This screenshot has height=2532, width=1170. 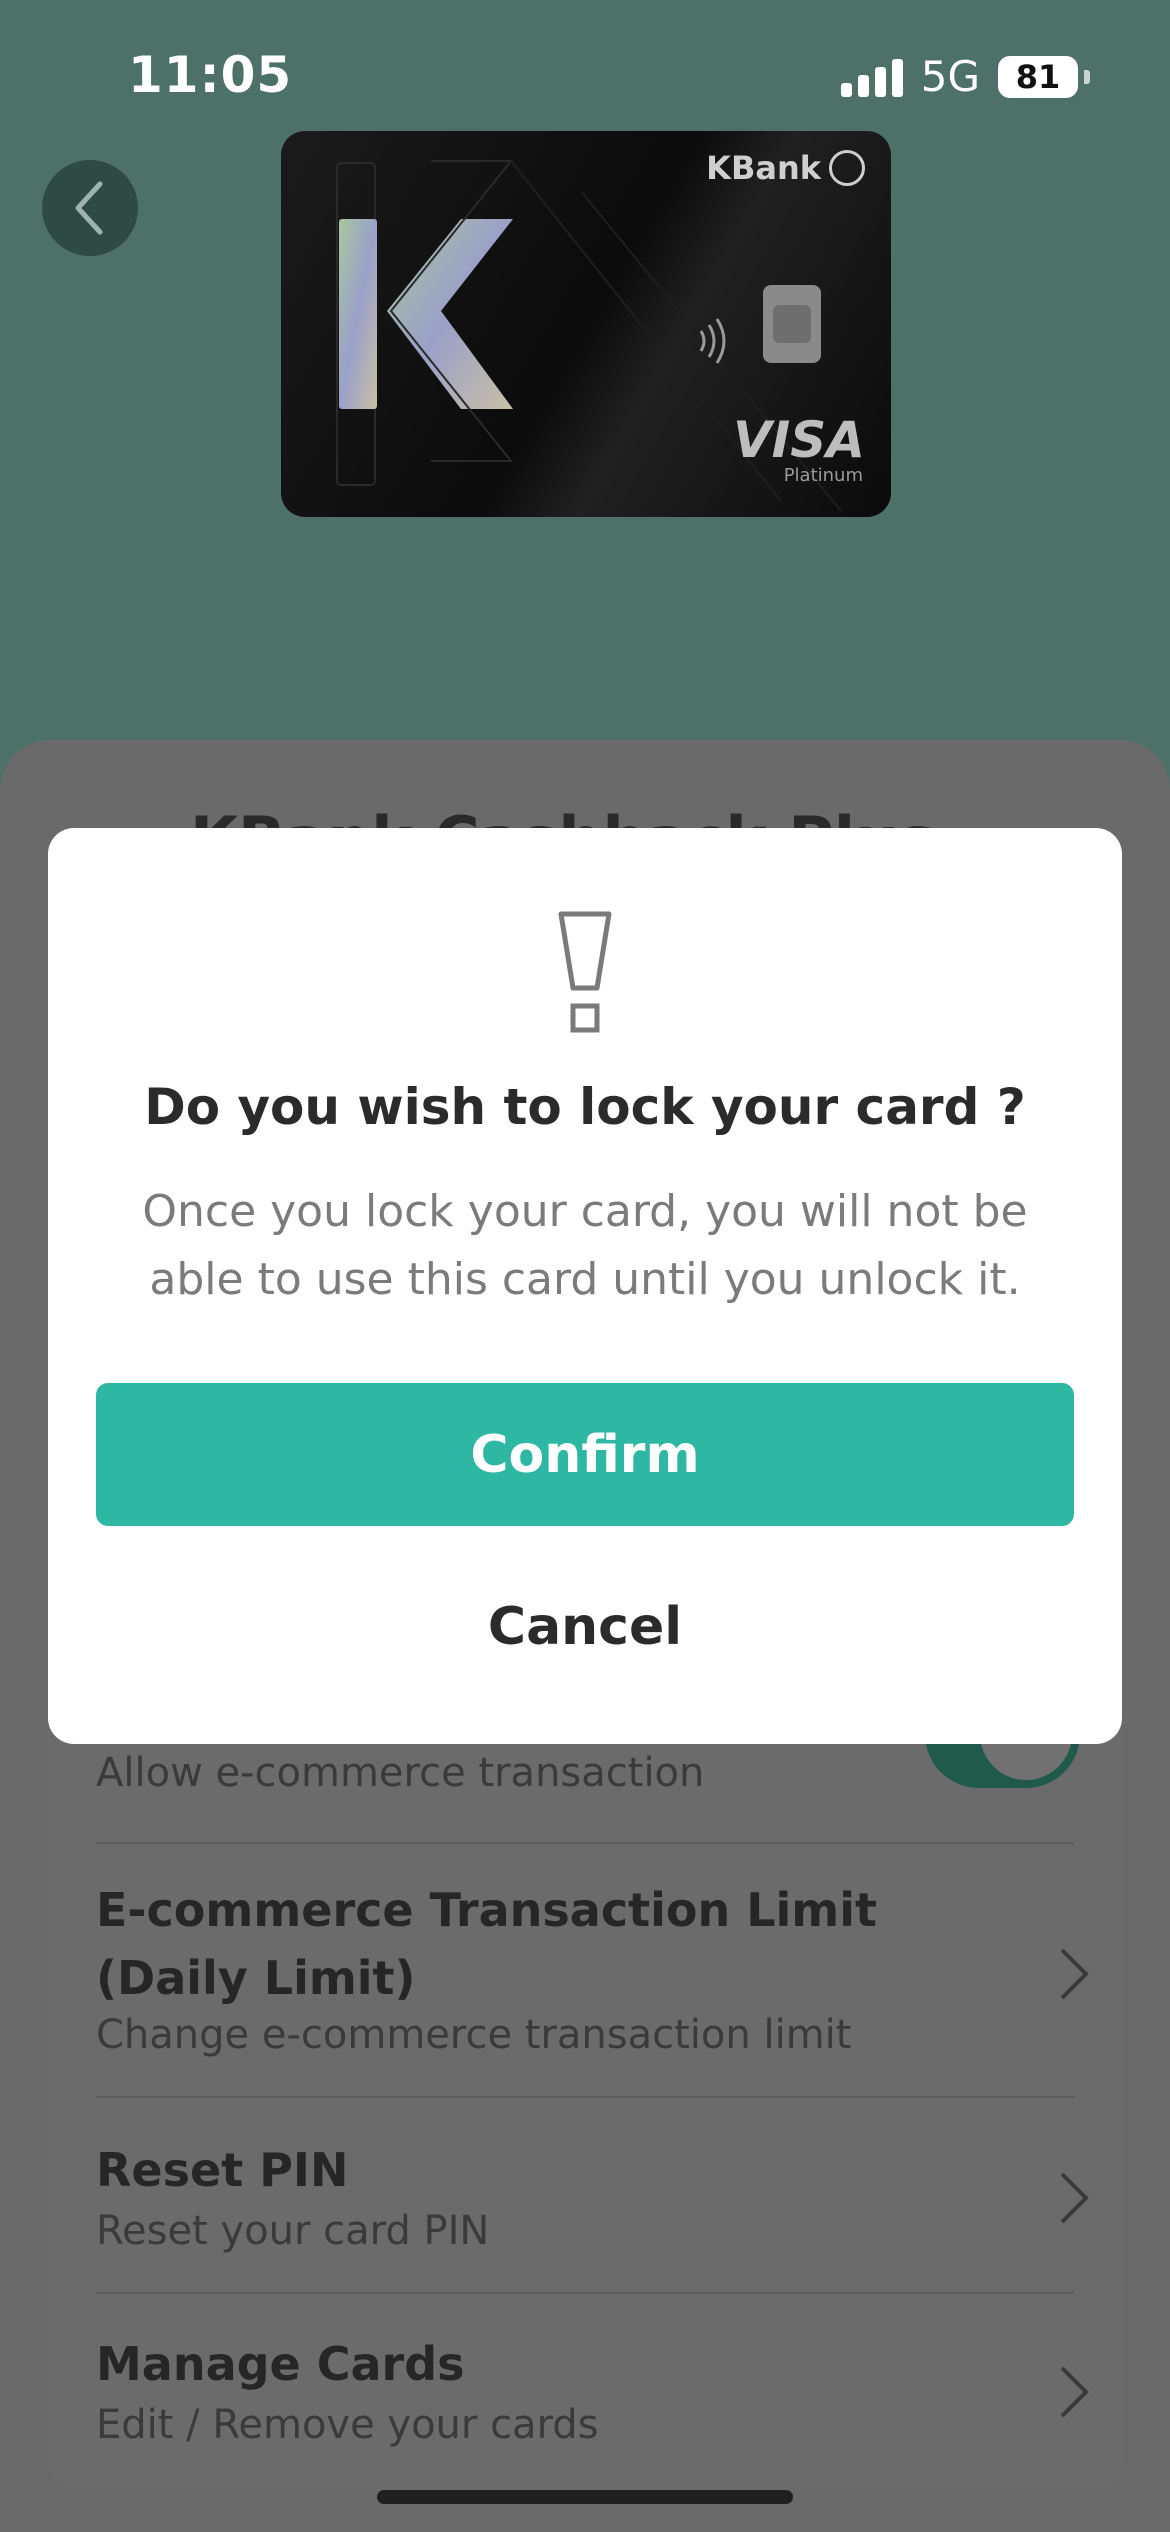 I want to click on reset-pin-subtitle: Reset your card PIN, so click(x=293, y=2231).